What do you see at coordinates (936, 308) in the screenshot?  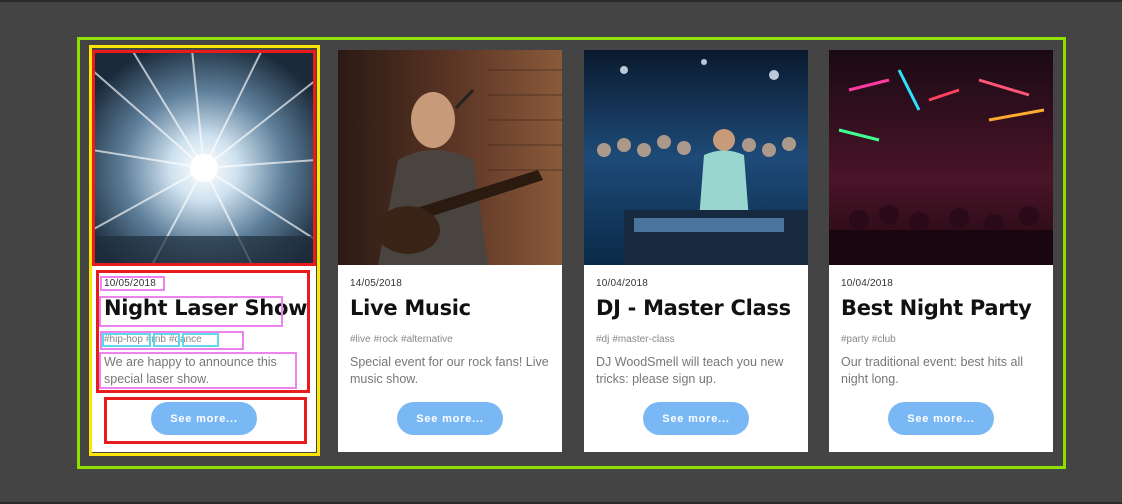 I see `event-title: Best Night Party` at bounding box center [936, 308].